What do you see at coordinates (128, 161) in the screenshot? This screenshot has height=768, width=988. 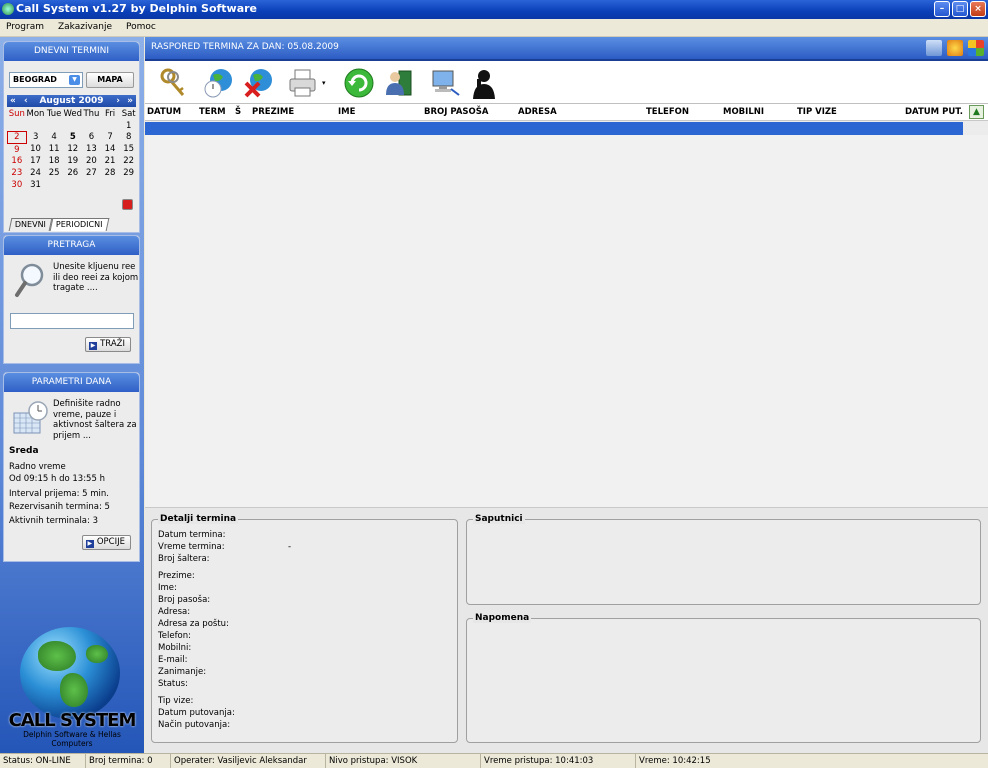 I see `calendar-day: 22` at bounding box center [128, 161].